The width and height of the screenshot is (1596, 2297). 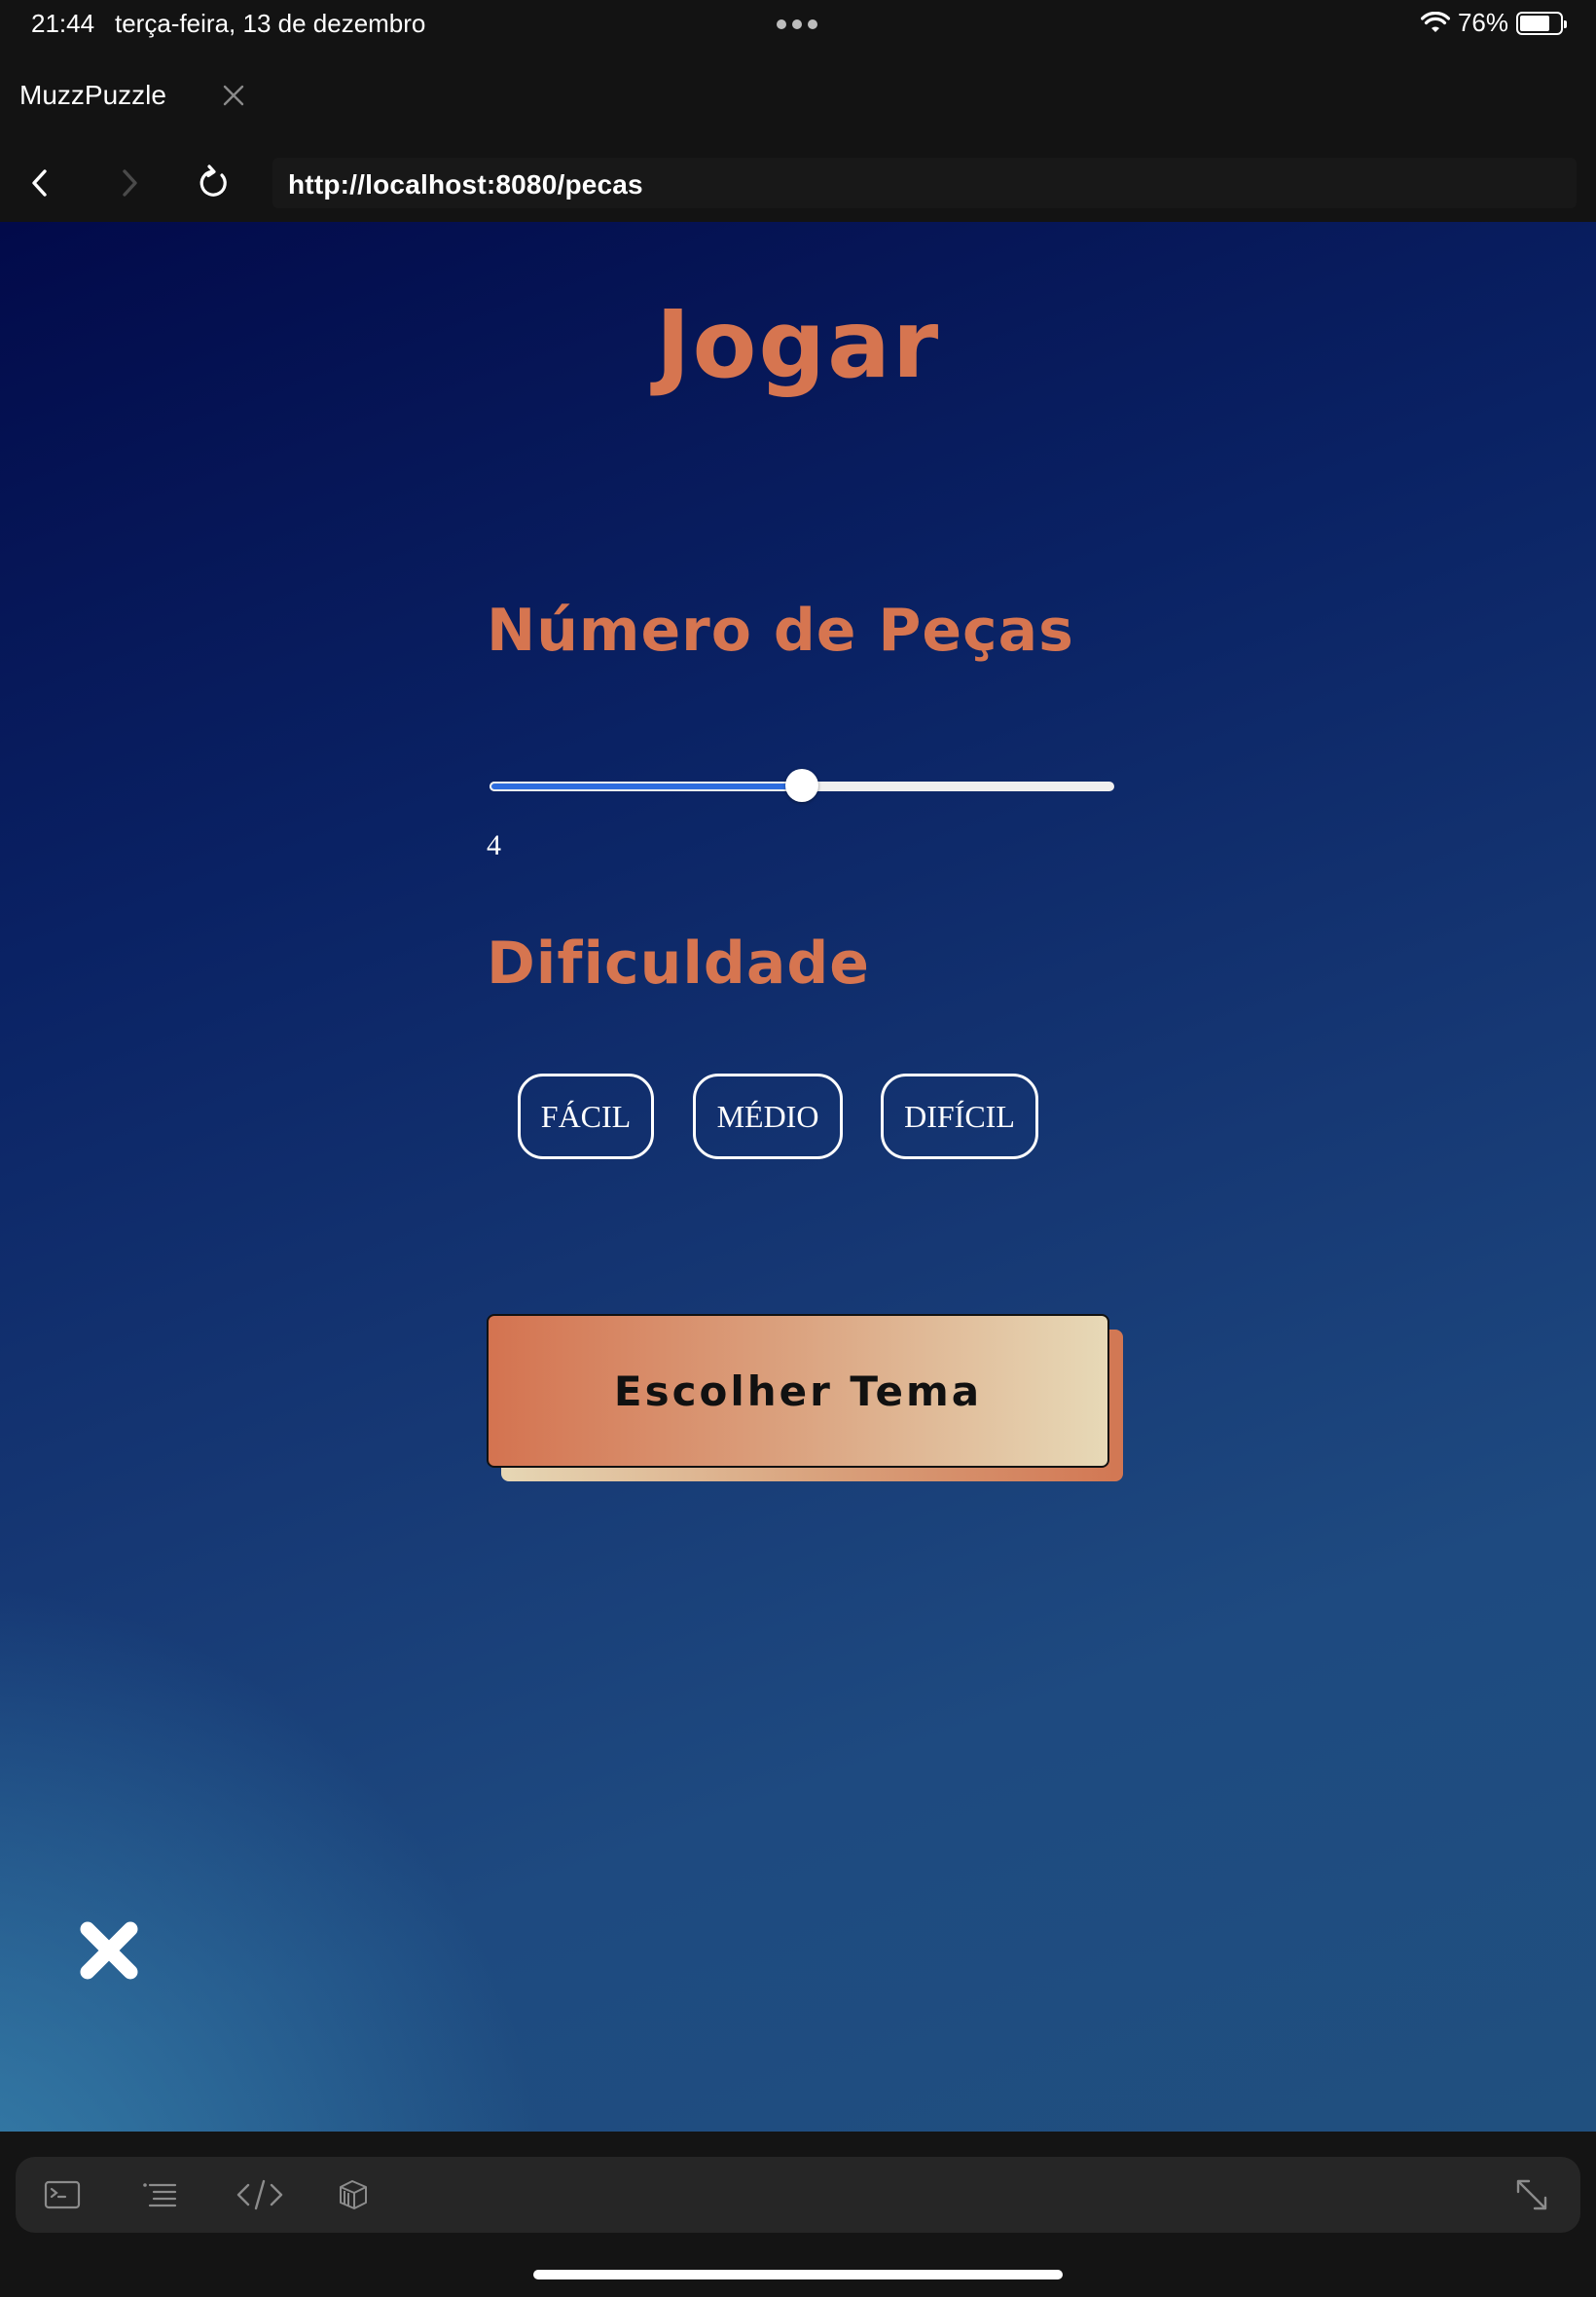 What do you see at coordinates (768, 1116) in the screenshot?
I see `difficulty-medium-button: MÉDIO` at bounding box center [768, 1116].